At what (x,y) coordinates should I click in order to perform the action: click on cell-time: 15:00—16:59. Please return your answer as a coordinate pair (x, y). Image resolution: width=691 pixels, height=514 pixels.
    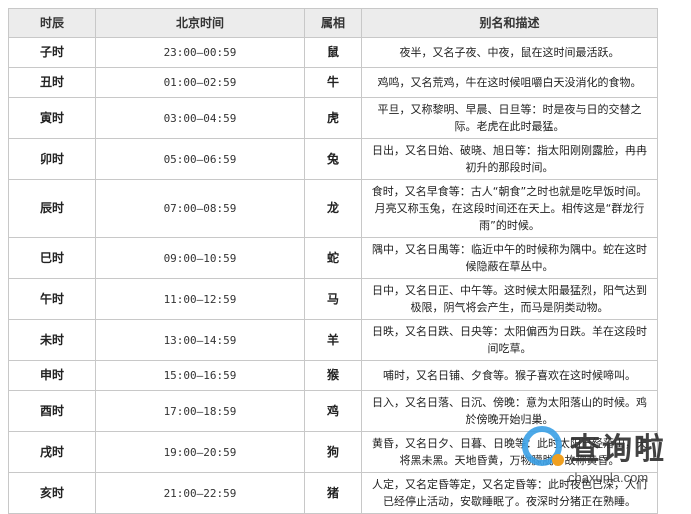
    Looking at the image, I should click on (200, 375).